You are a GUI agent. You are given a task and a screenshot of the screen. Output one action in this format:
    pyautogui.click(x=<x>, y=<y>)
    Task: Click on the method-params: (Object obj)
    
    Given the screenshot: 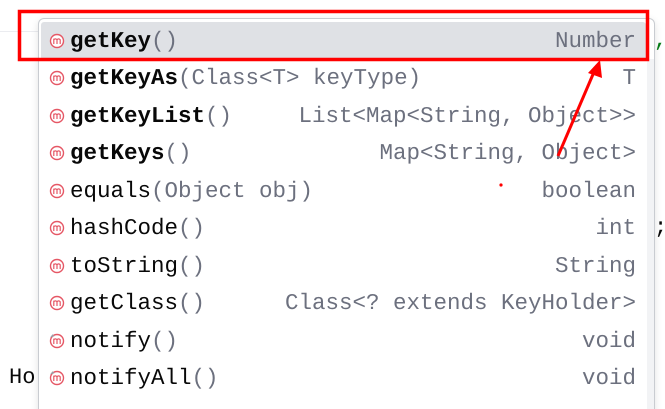 What is the action you would take?
    pyautogui.click(x=232, y=191)
    